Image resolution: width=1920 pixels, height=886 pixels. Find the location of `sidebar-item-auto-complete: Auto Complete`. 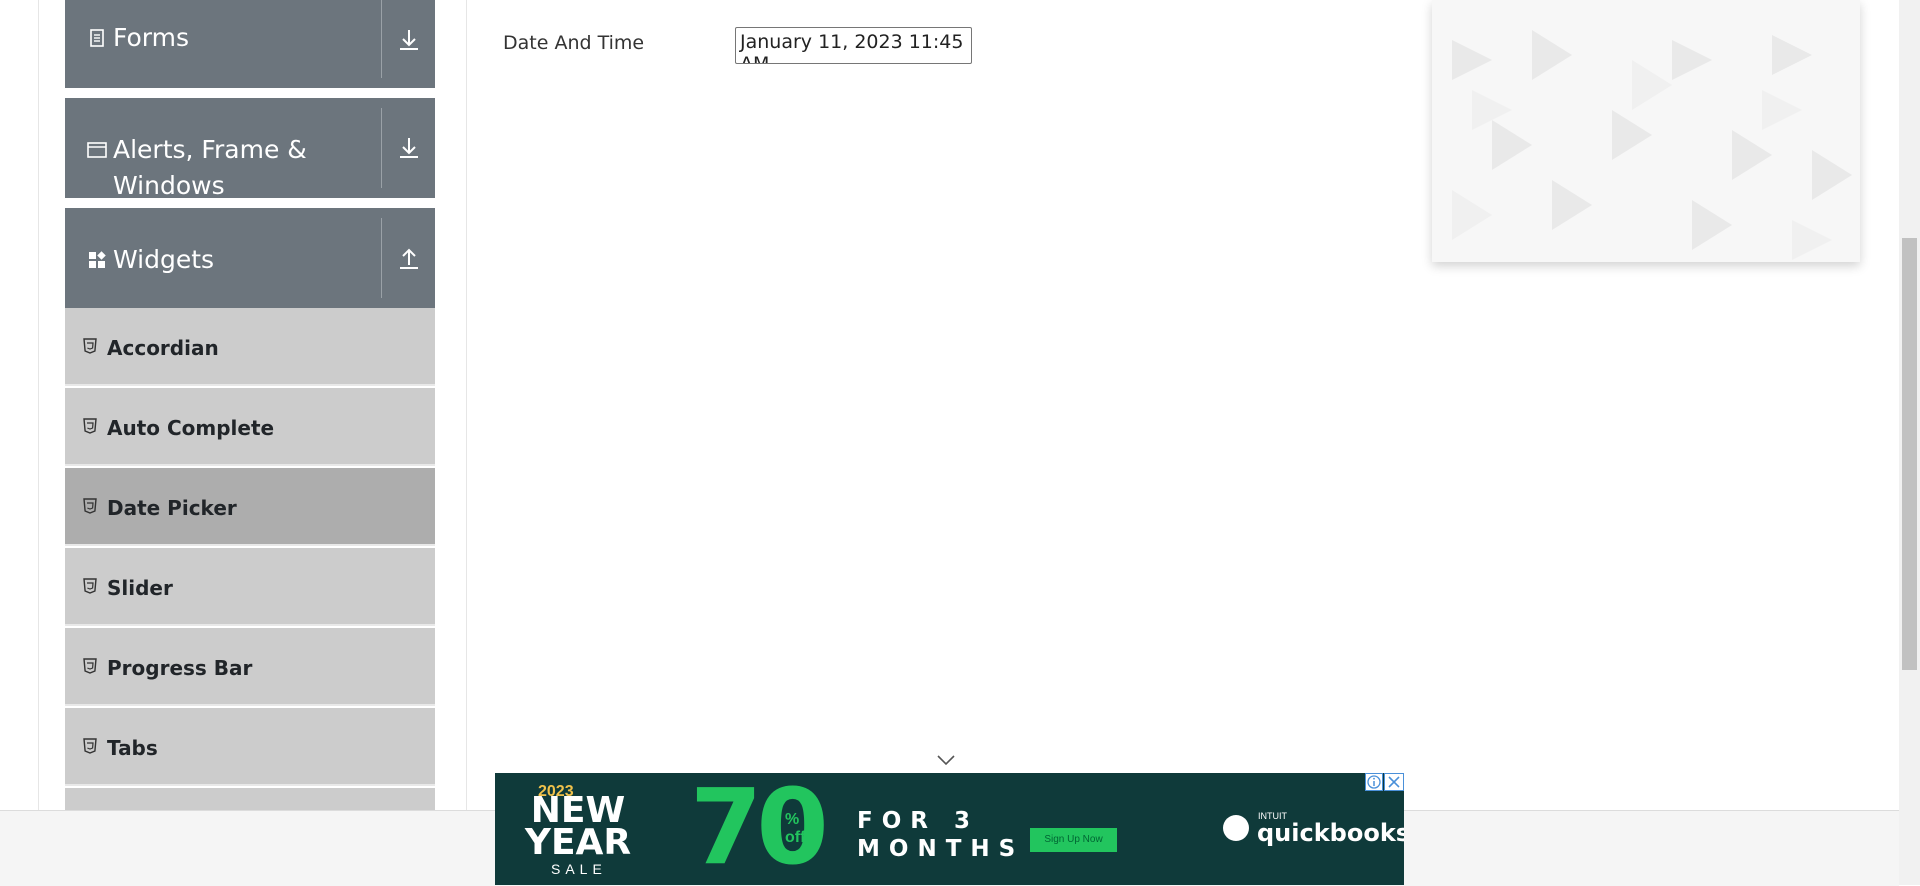

sidebar-item-auto-complete: Auto Complete is located at coordinates (250, 427).